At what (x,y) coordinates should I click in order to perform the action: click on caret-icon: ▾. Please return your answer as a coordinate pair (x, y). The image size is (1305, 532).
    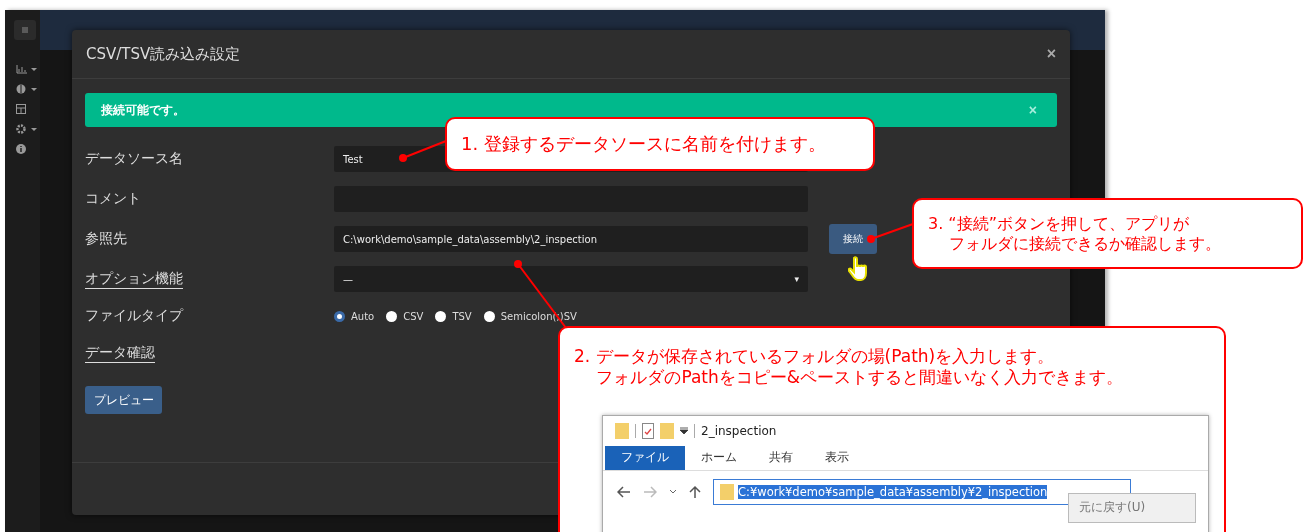
    Looking at the image, I should click on (796, 279).